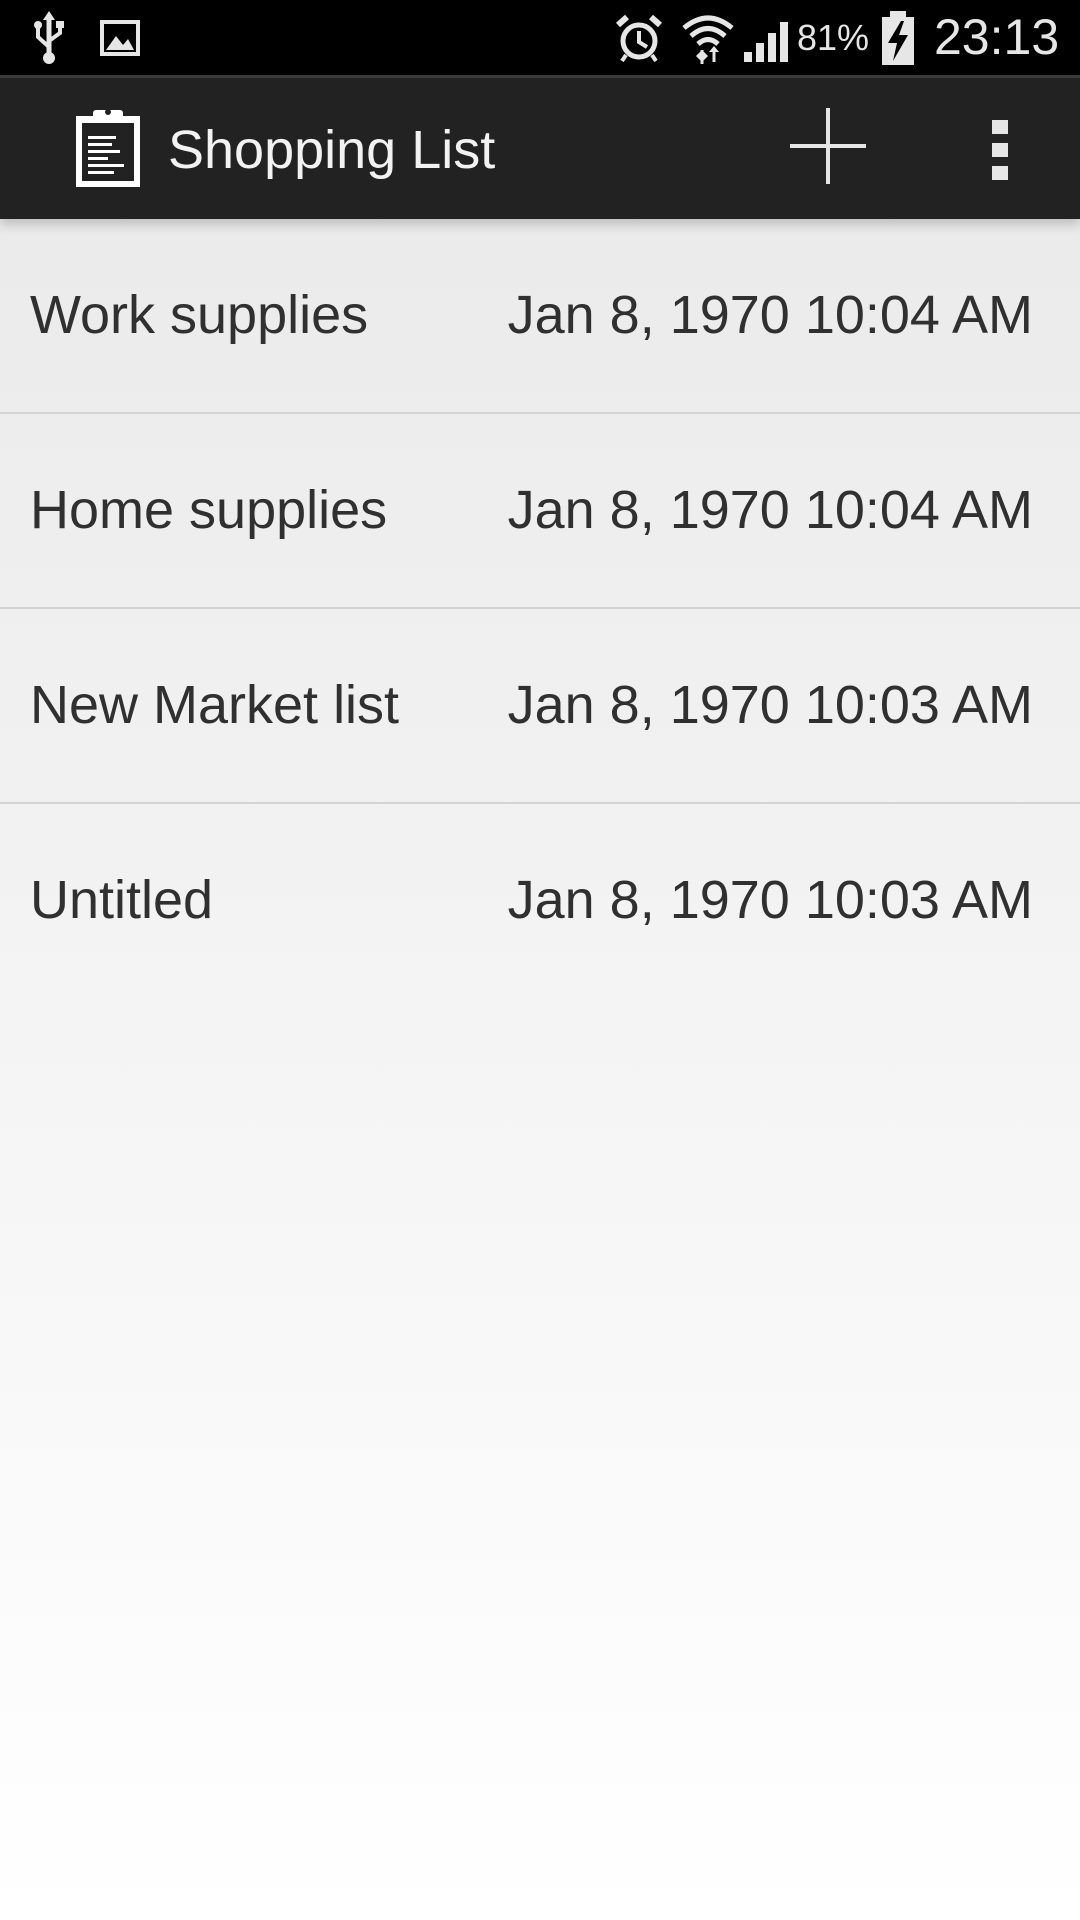 The width and height of the screenshot is (1080, 1920). Describe the element at coordinates (215, 705) in the screenshot. I see `list-name: New Market list` at that location.